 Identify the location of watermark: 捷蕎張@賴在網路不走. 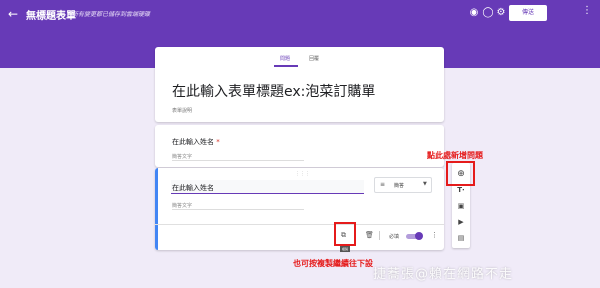
(443, 274).